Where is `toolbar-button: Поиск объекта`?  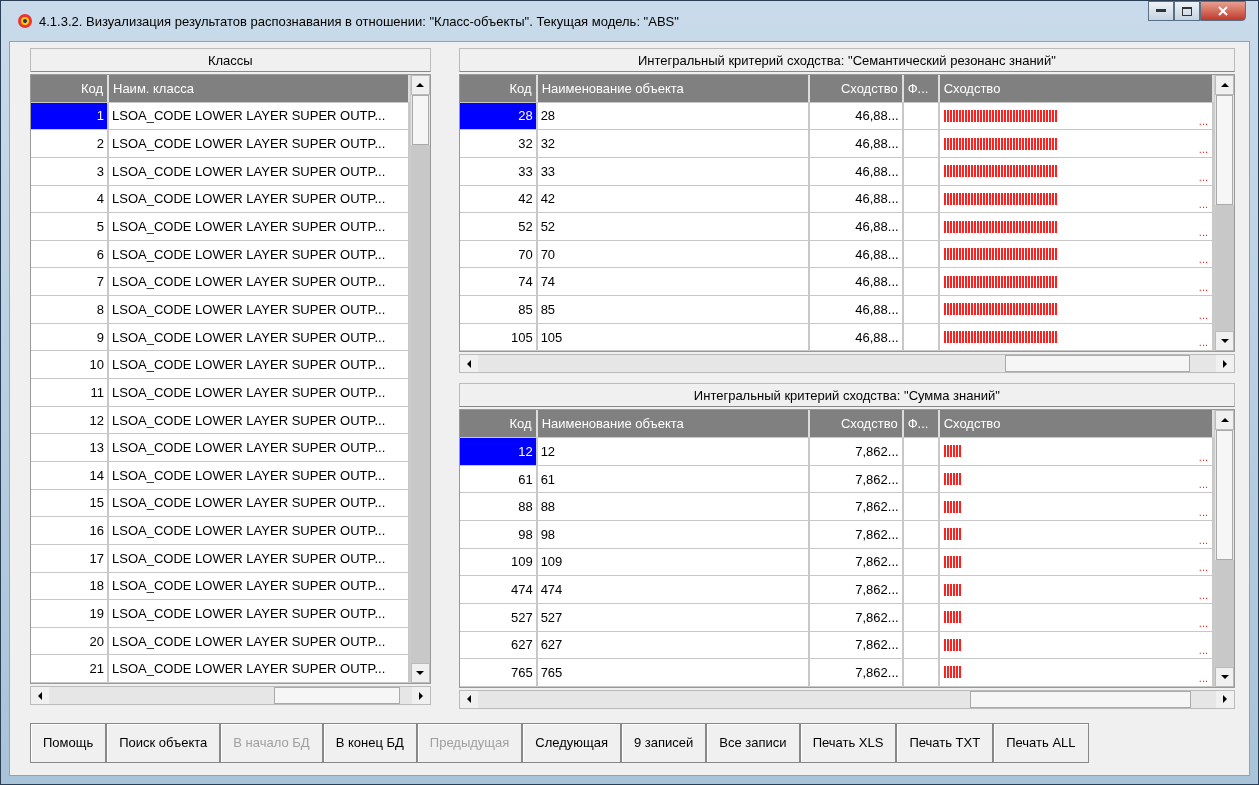
toolbar-button: Поиск объекта is located at coordinates (163, 742).